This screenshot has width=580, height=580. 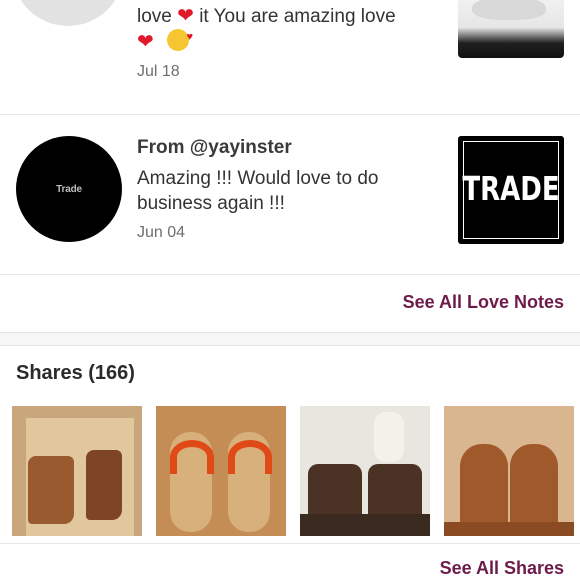 I want to click on note-date: Jun 04, so click(x=161, y=232).